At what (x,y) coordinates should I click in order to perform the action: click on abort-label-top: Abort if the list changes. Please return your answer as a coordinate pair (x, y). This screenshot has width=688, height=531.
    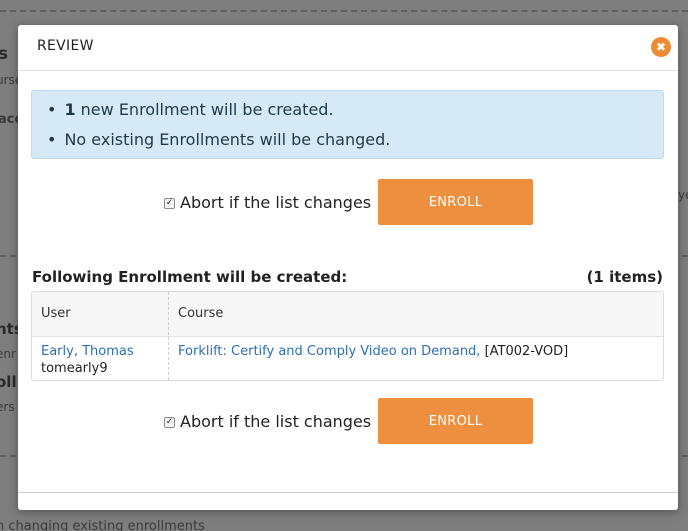
    Looking at the image, I should click on (276, 202).